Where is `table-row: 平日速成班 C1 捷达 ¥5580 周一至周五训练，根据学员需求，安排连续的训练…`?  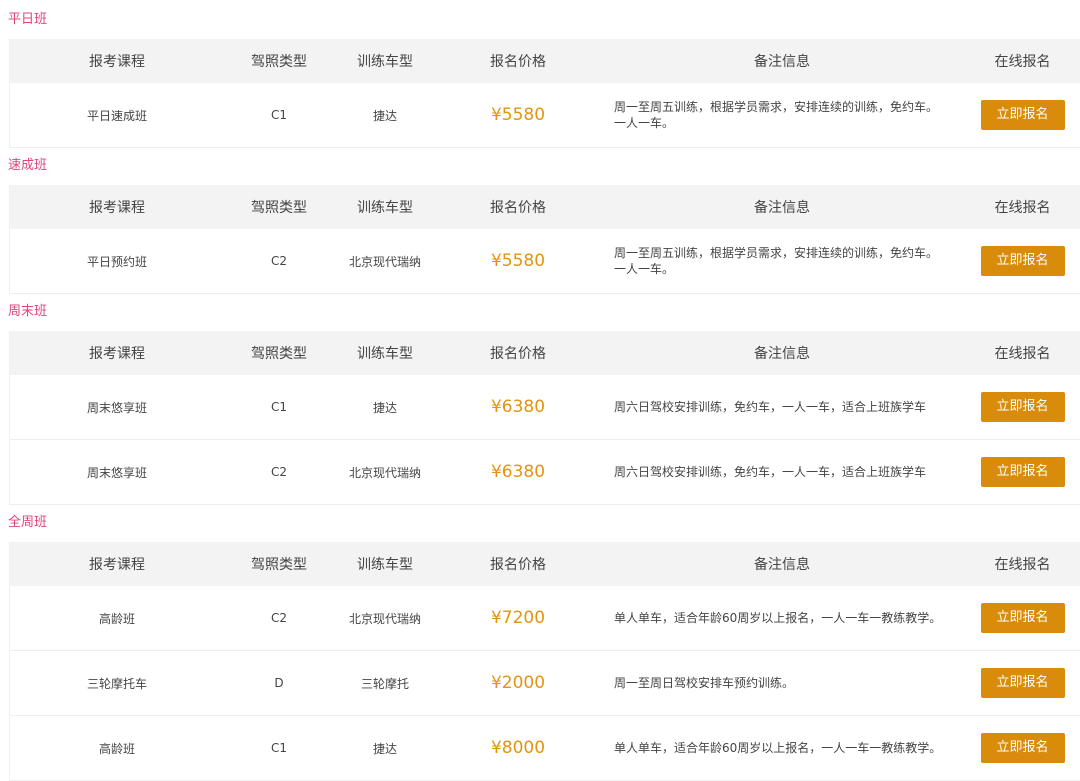
table-row: 平日速成班 C1 捷达 ¥5580 周一至周五训练，根据学员需求，安排连续的训练… is located at coordinates (545, 115).